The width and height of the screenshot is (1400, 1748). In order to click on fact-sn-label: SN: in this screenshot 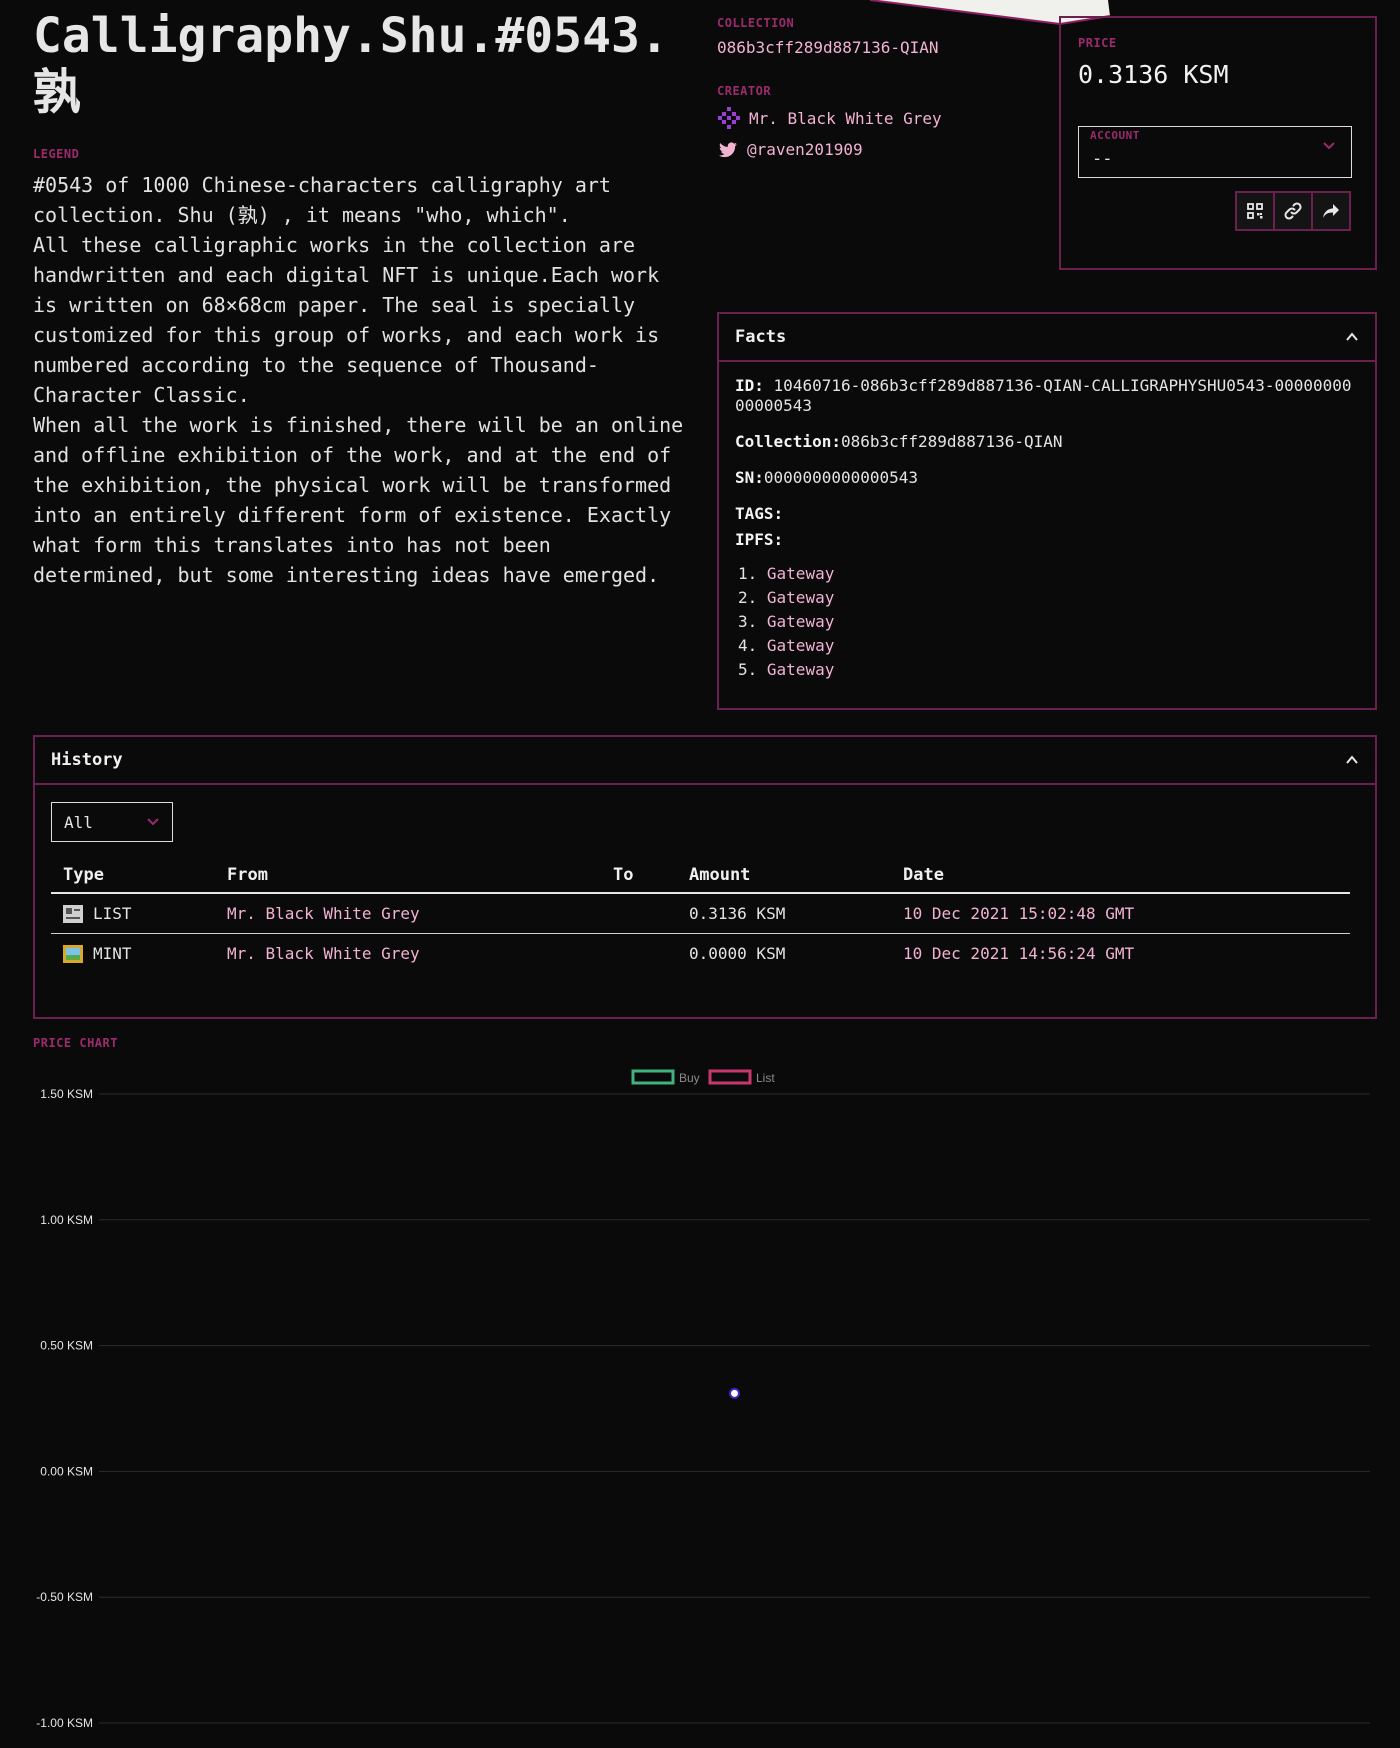, I will do `click(749, 477)`.